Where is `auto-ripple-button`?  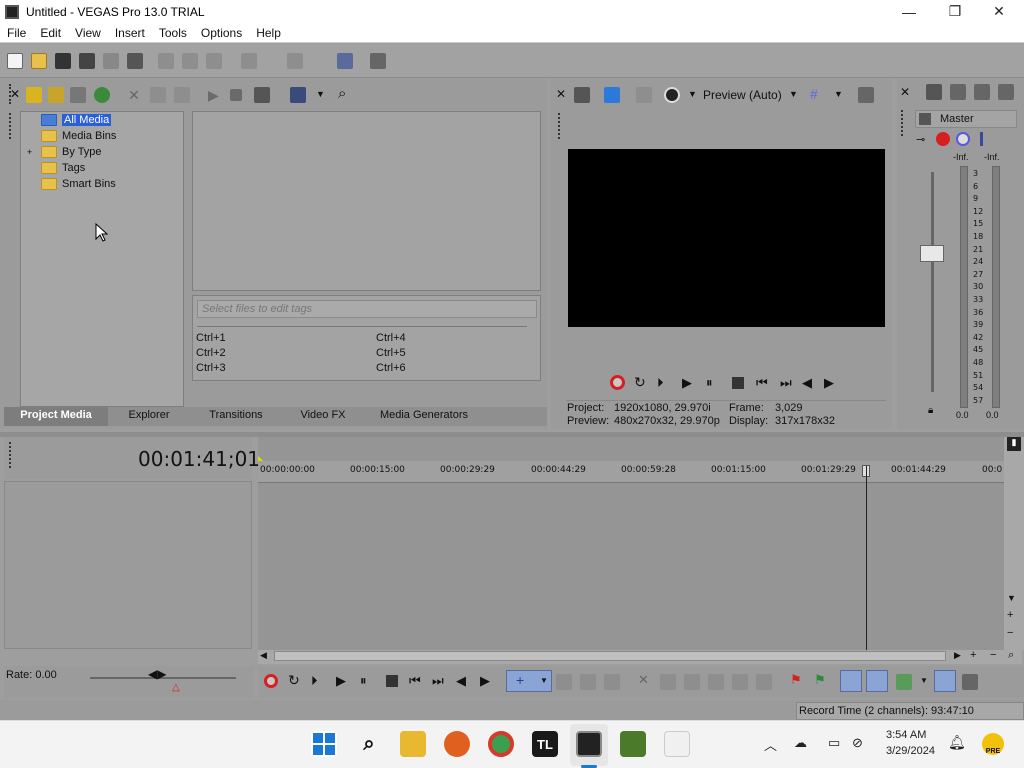 auto-ripple-button is located at coordinates (851, 681).